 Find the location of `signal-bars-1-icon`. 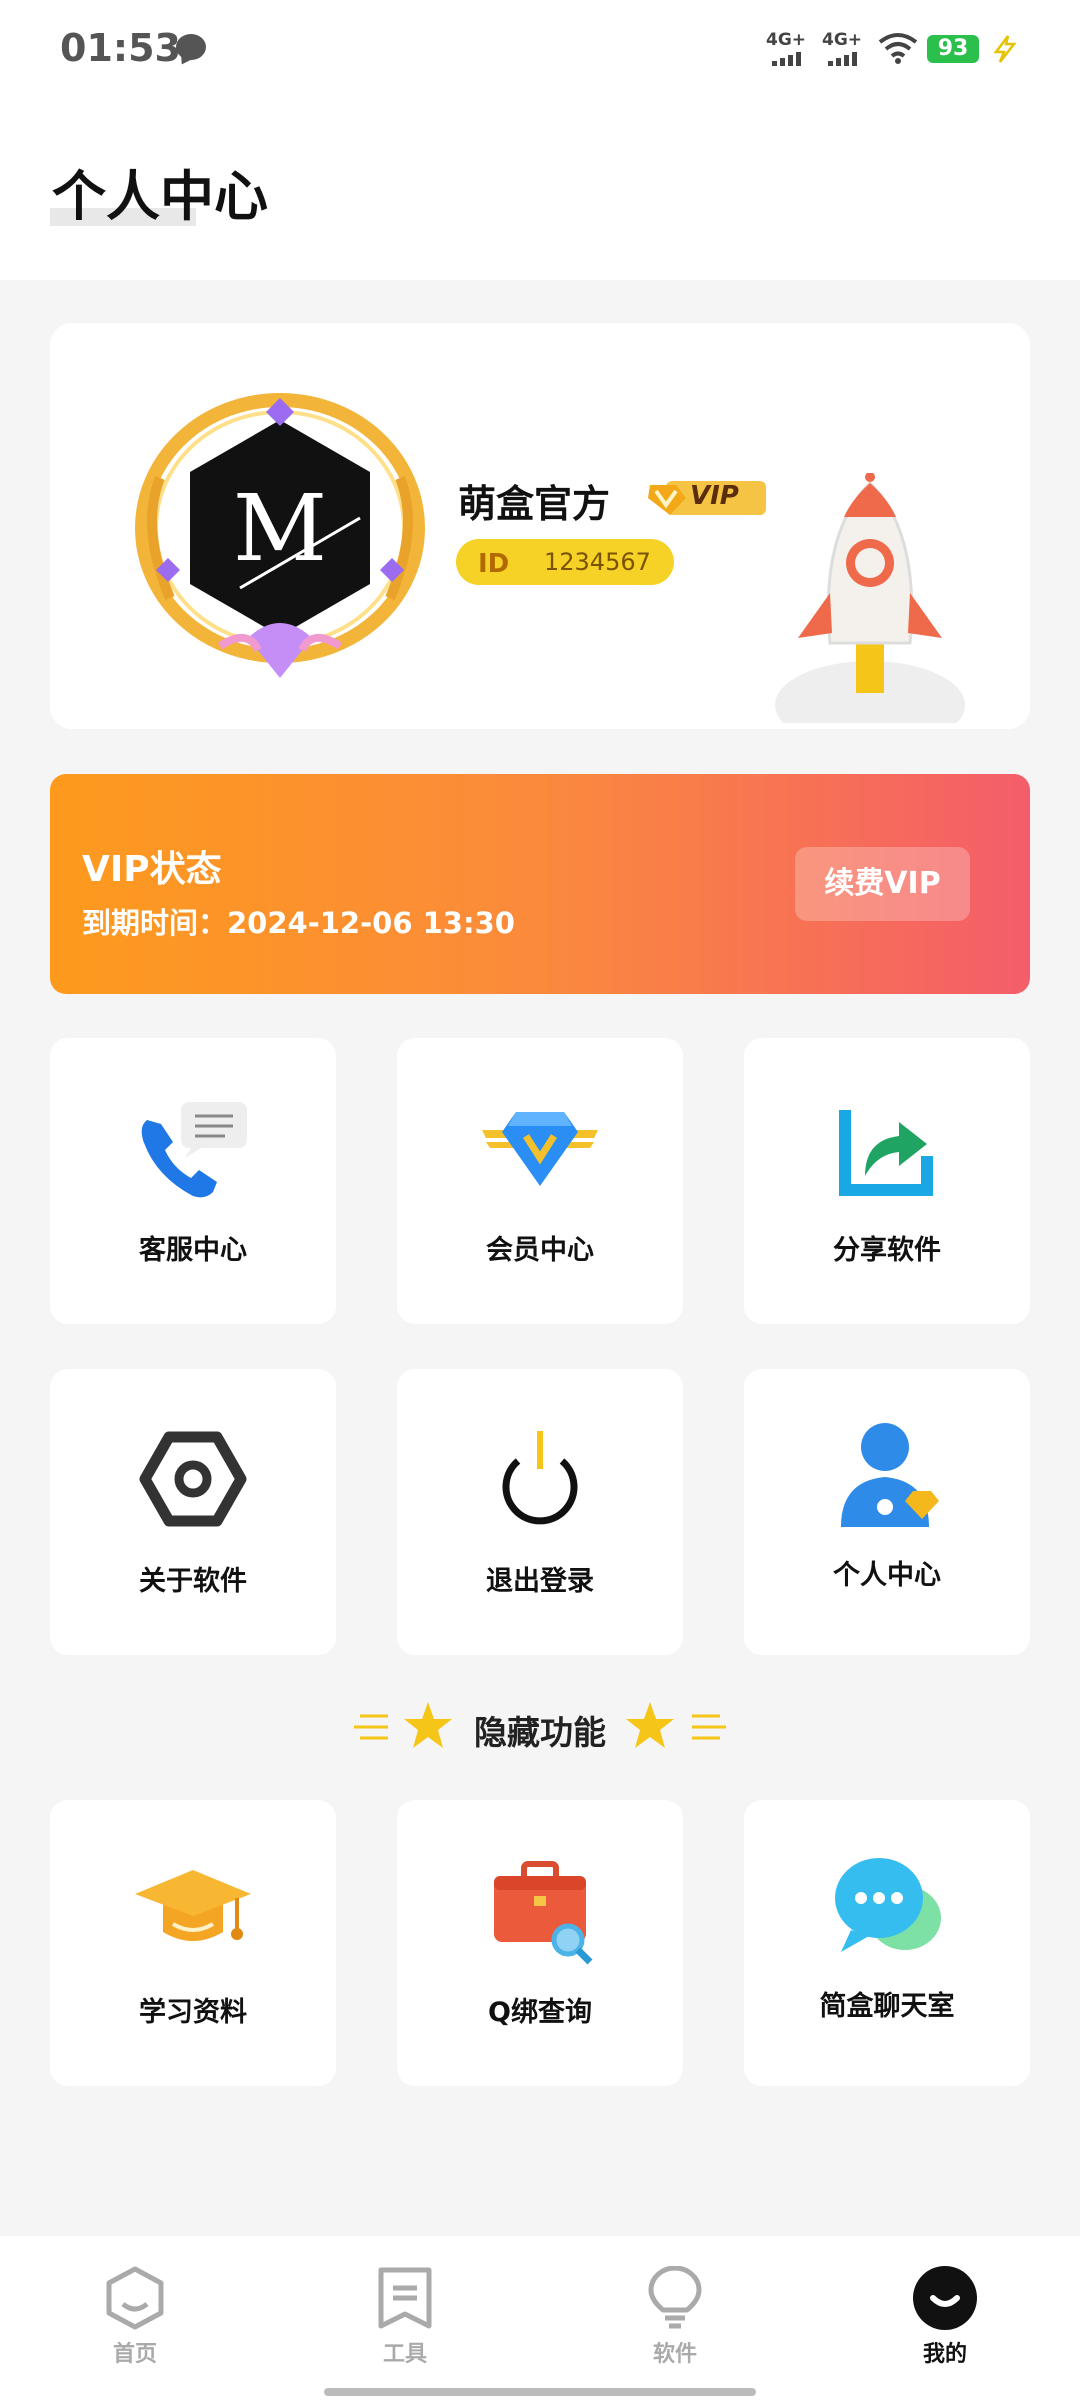

signal-bars-1-icon is located at coordinates (786, 59).